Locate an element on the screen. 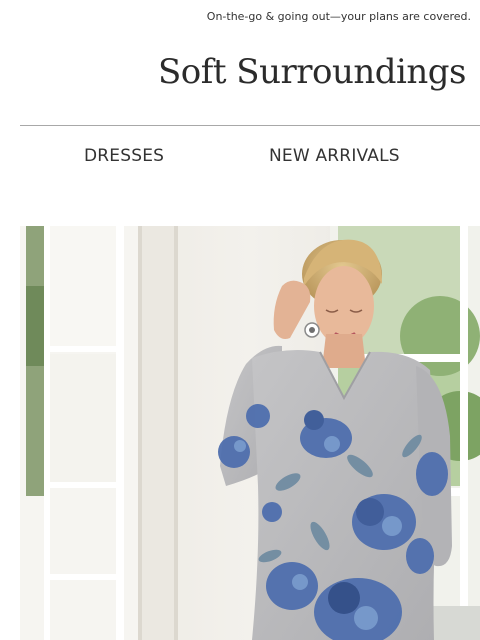 This screenshot has width=480, height=640. main-nav: DRESSES NEW ARRIVALS is located at coordinates (240, 158).